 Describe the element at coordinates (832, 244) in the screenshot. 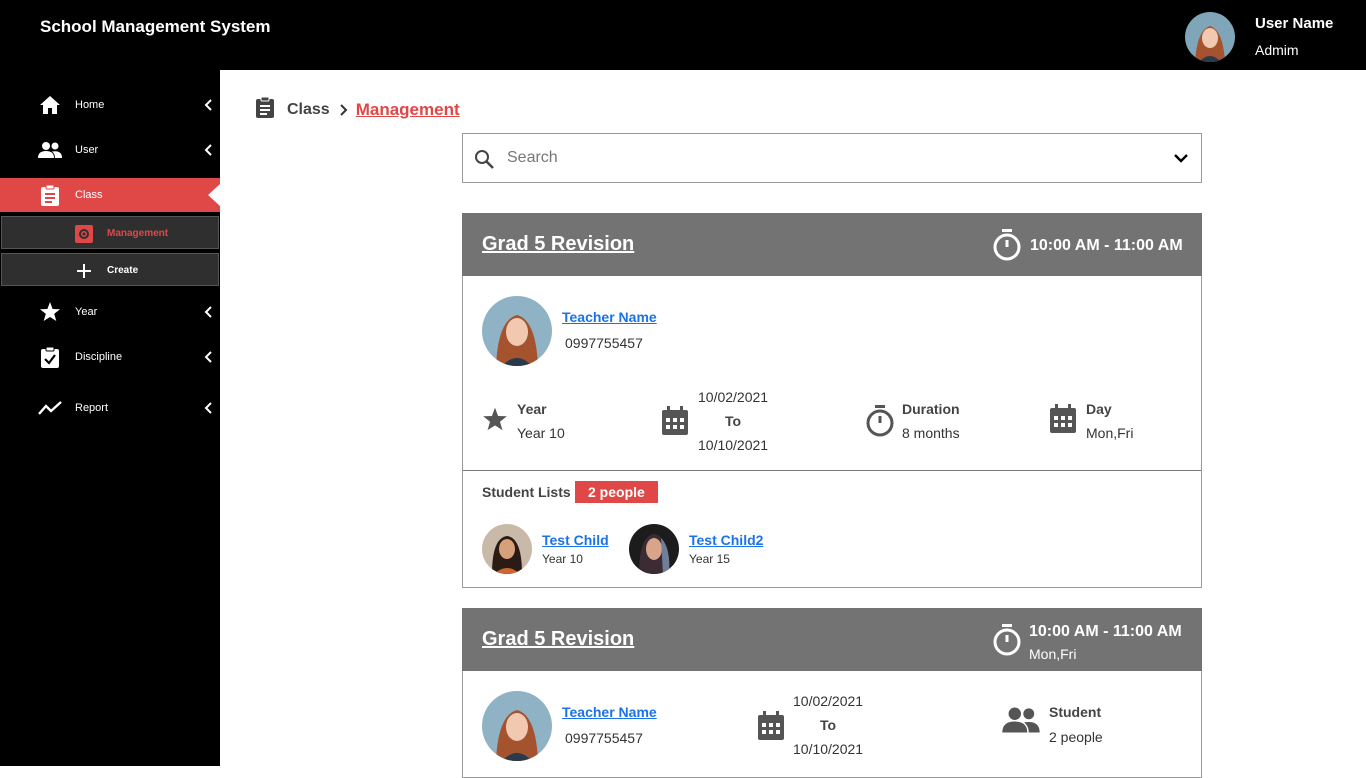

I see `card-header: Grad 5 Revision 10:00 AM - 11:00 AM` at that location.